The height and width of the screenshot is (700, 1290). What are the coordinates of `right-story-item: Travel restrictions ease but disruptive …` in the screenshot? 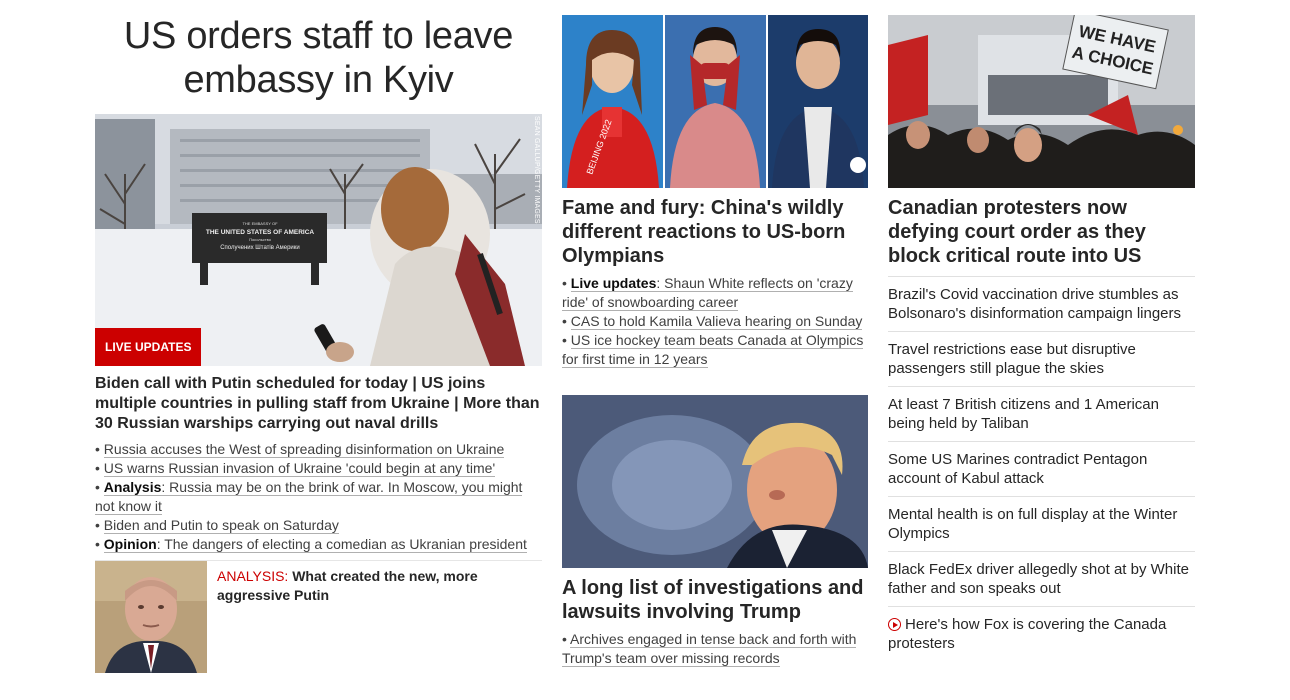 It's located at (1041, 358).